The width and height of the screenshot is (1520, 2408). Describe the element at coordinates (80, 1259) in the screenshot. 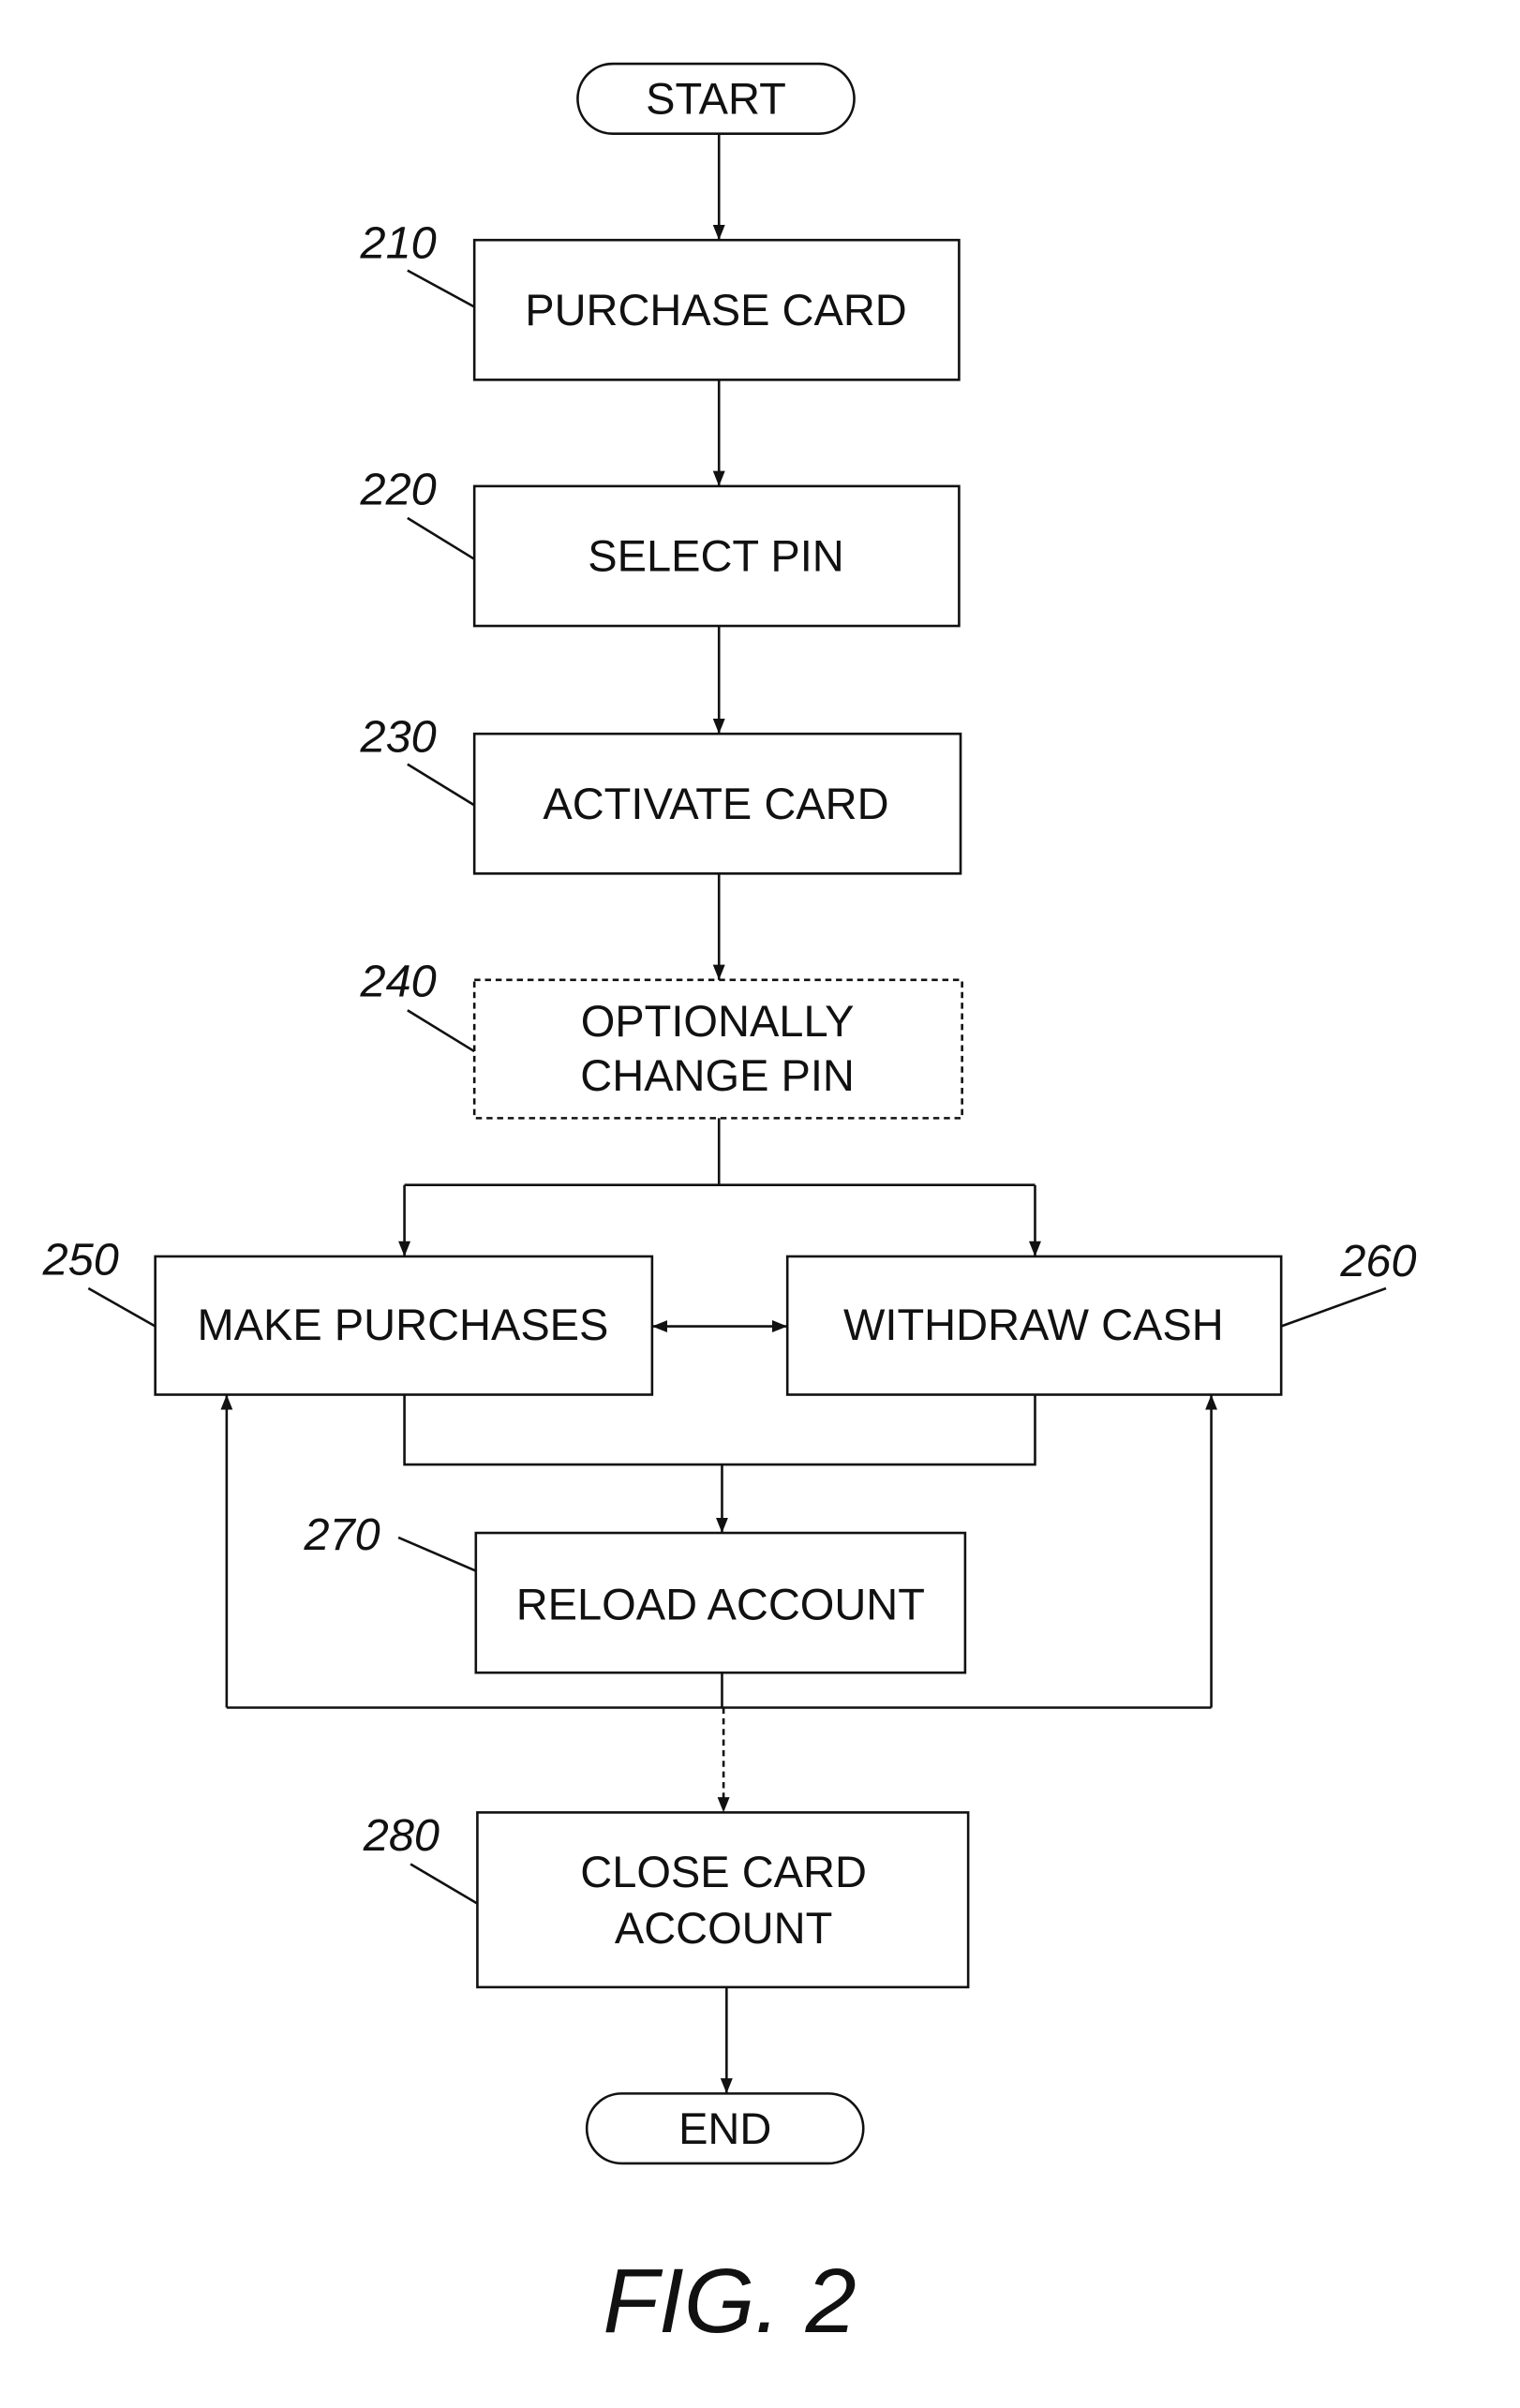

I see `ref-250: 250` at that location.